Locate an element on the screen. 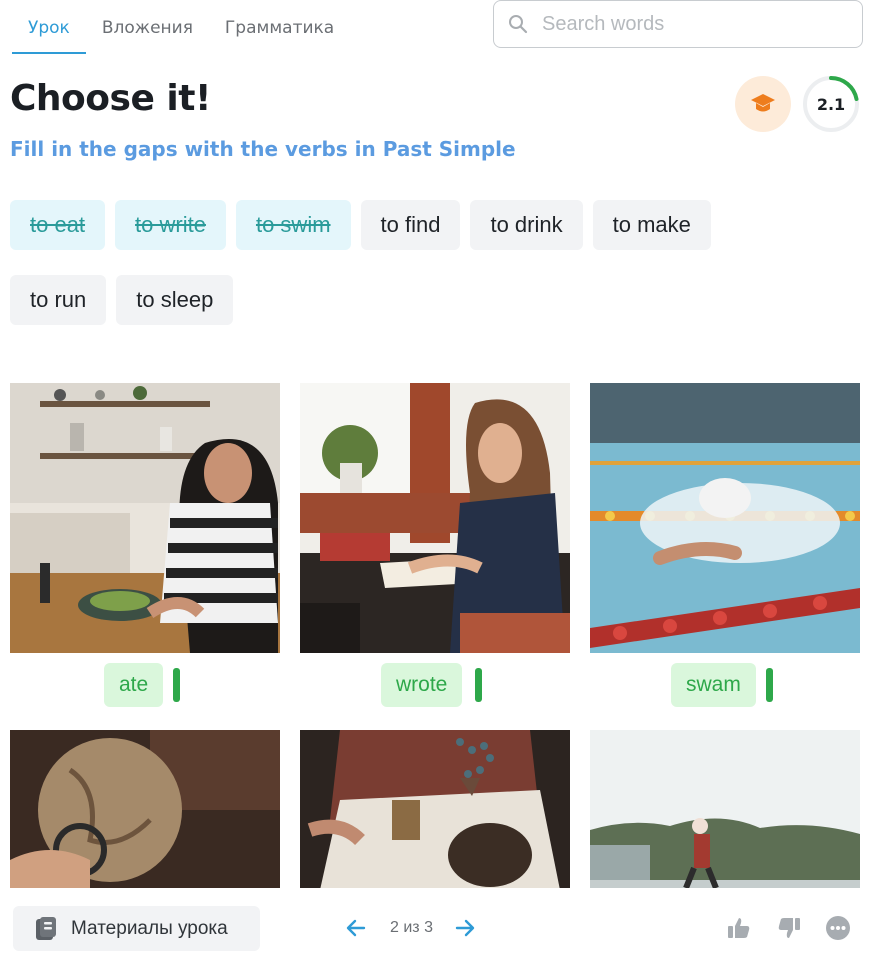  answer-box: ate is located at coordinates (134, 685).